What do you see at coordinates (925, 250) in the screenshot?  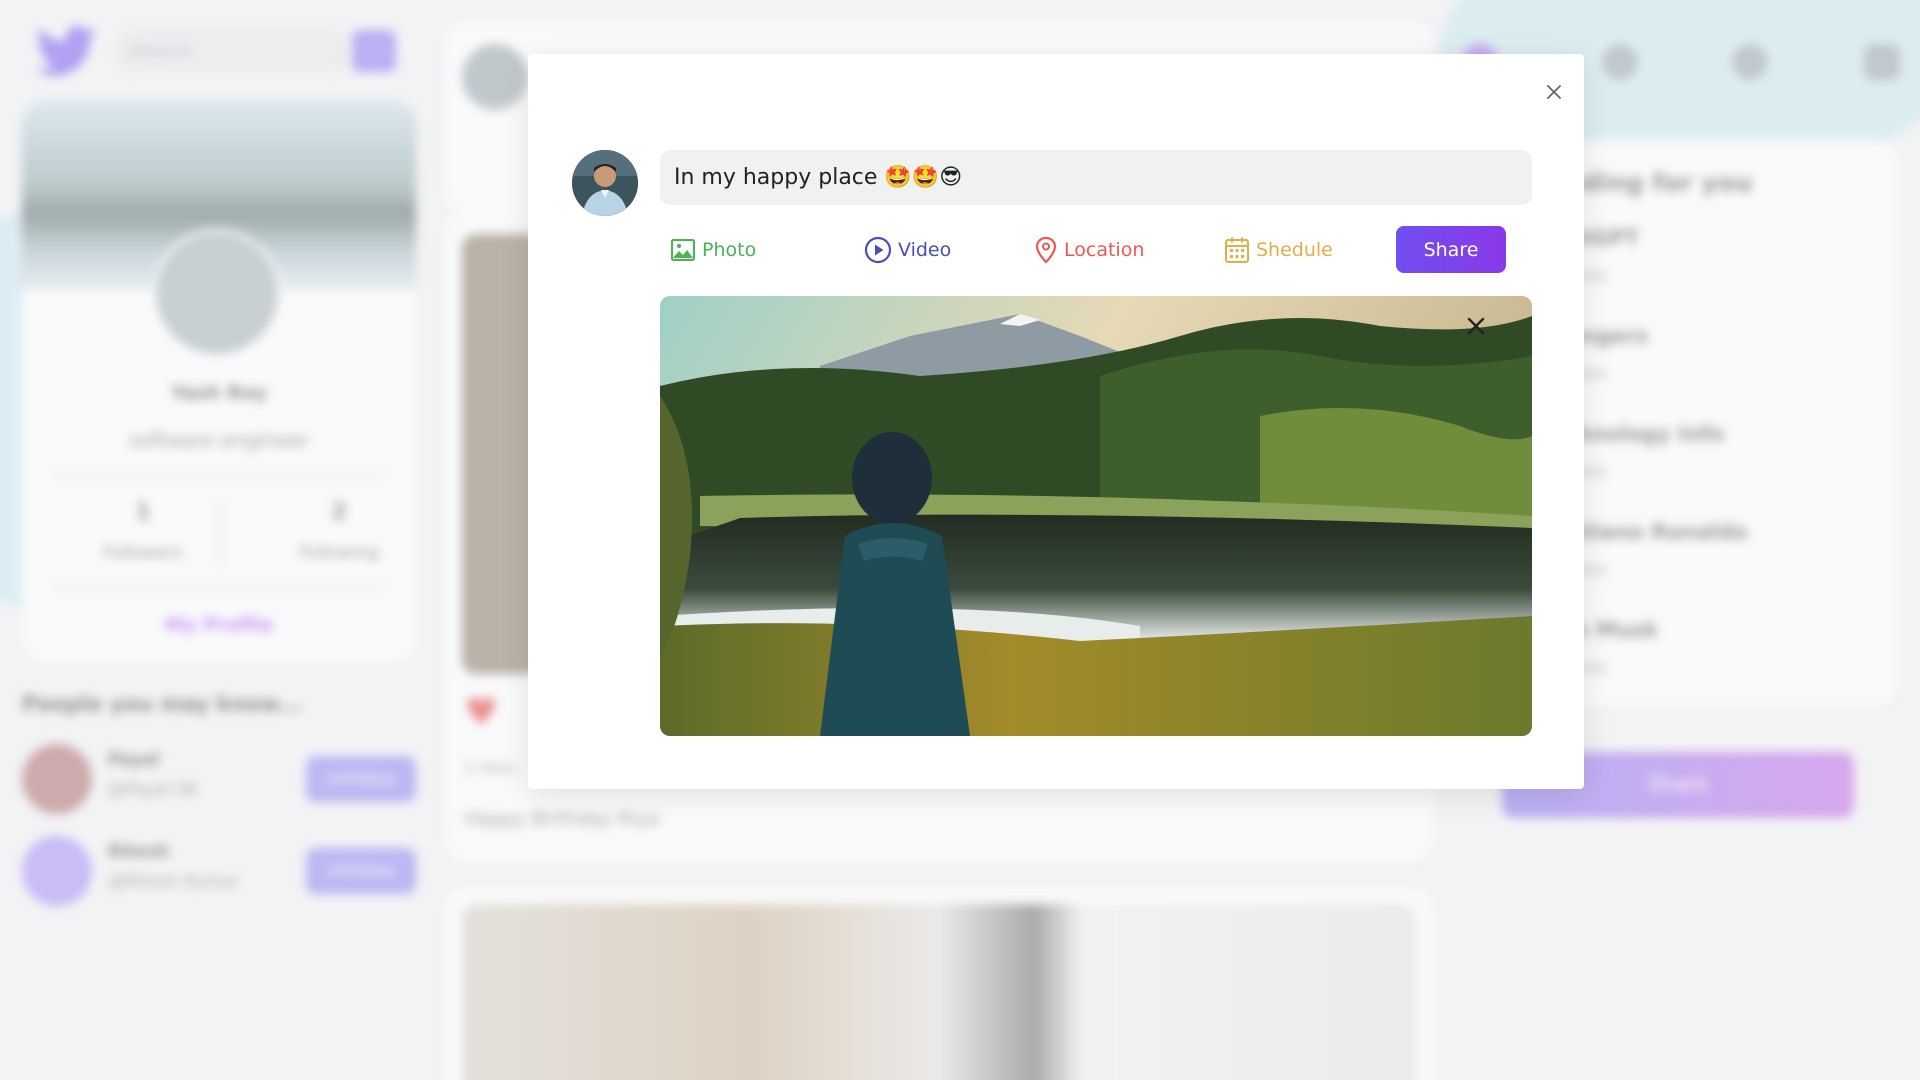 I see `video-option-label: Video` at bounding box center [925, 250].